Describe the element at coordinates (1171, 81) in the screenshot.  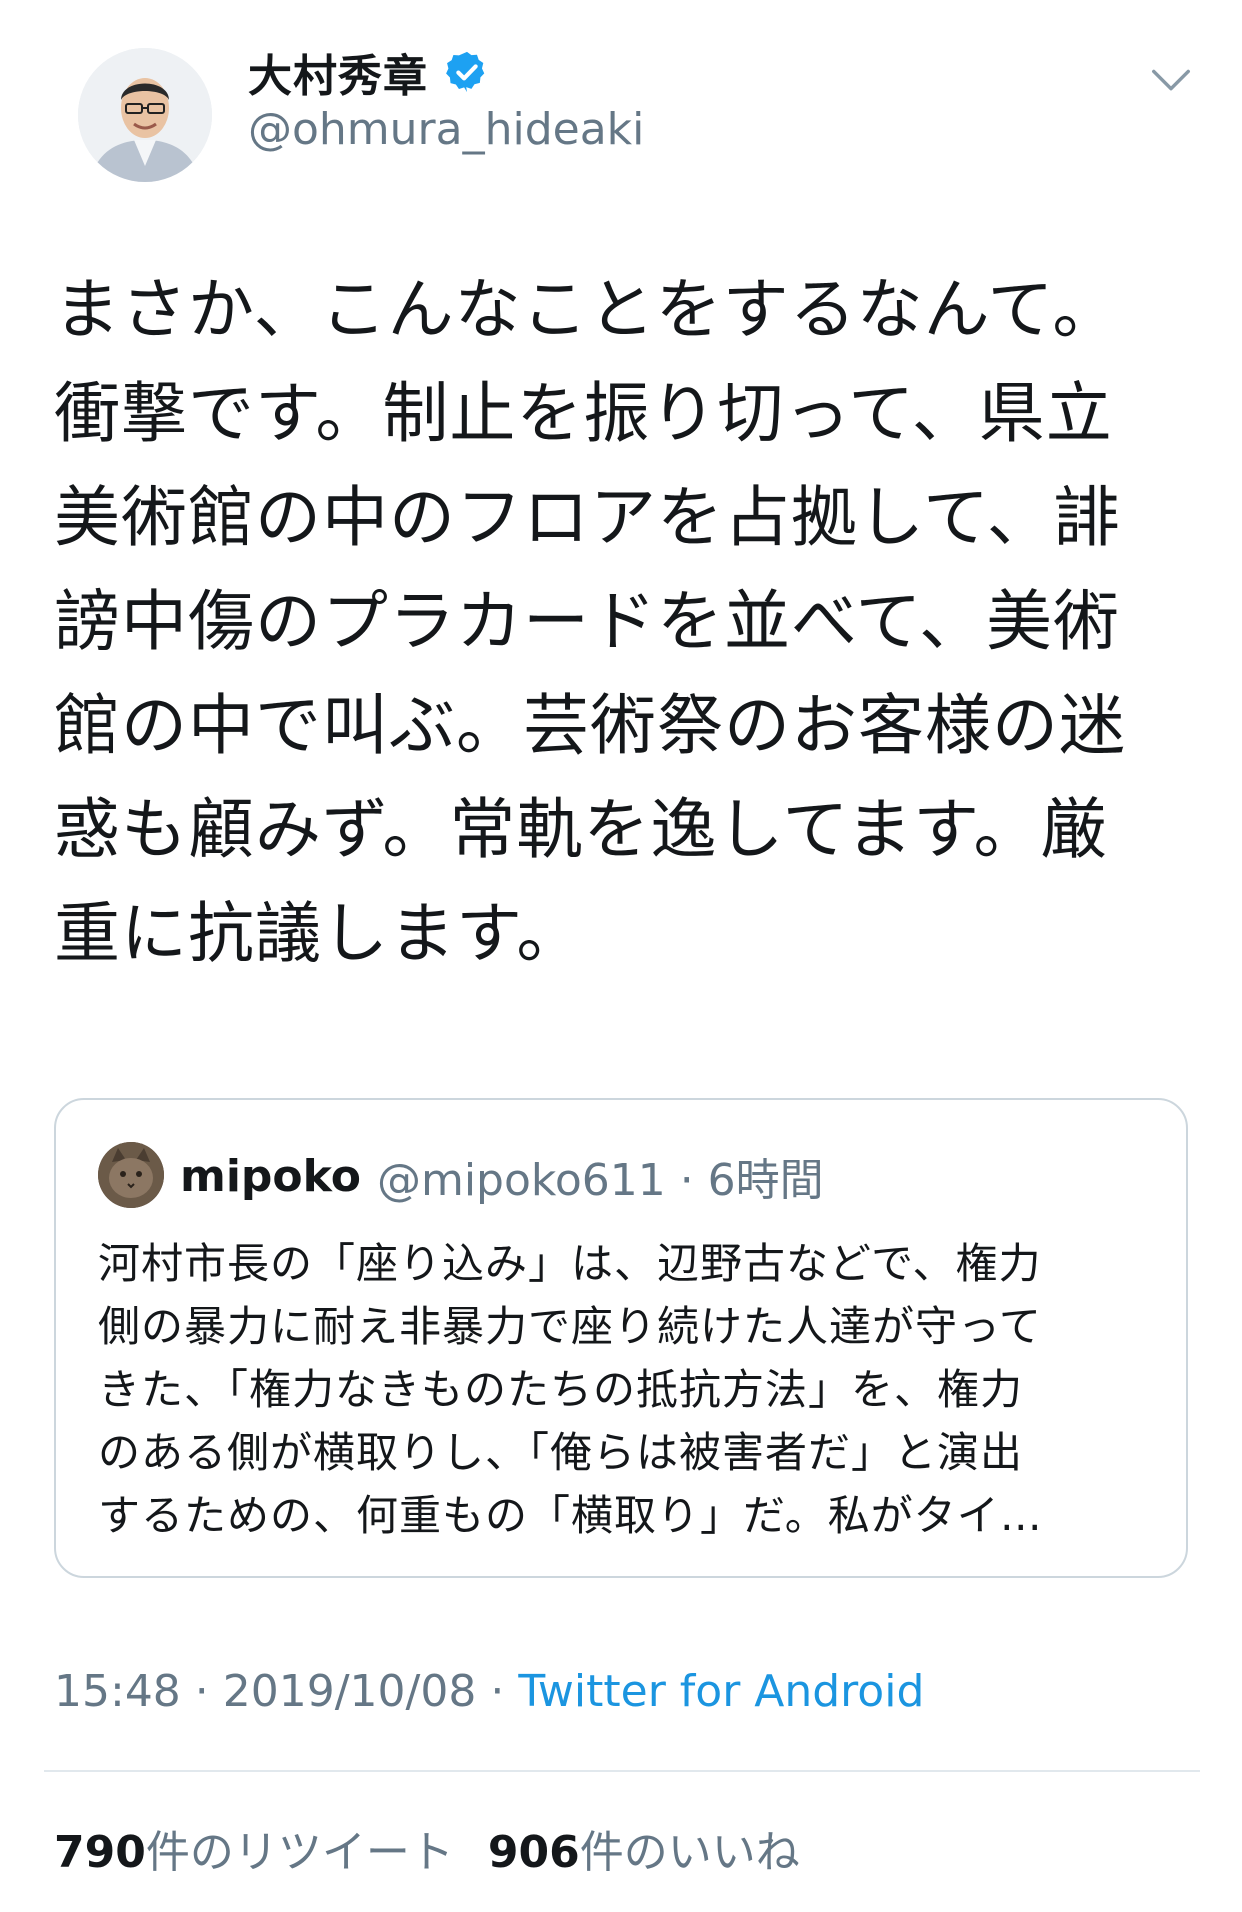
I see `chevron-down-icon` at that location.